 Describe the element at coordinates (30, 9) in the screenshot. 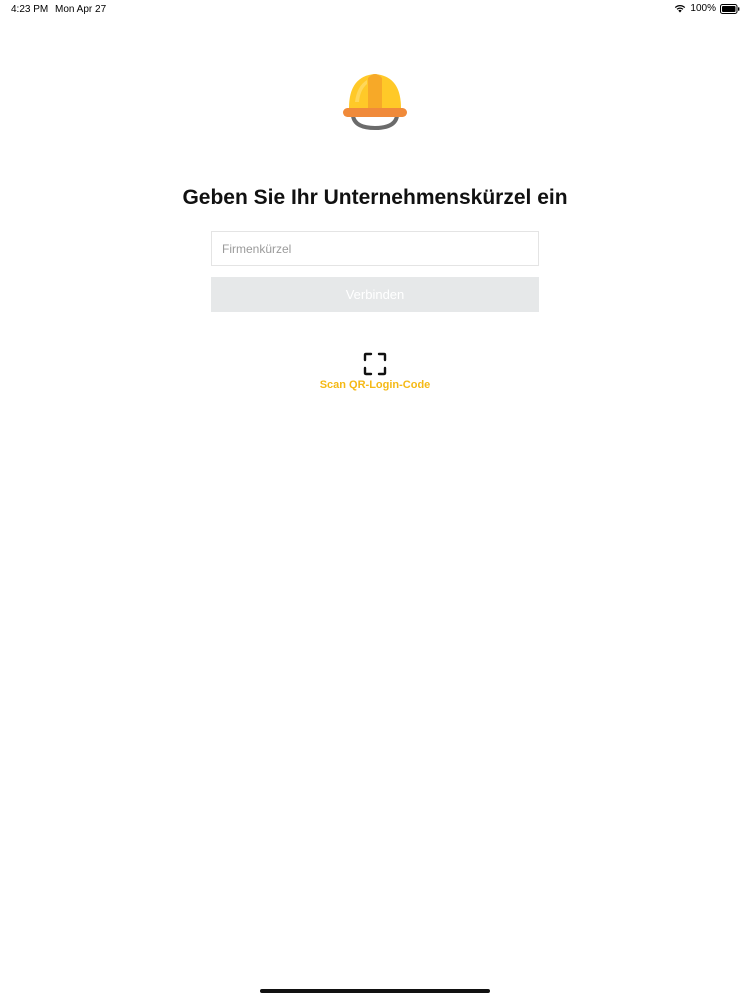

I see `status-time: 4:23 PM` at that location.